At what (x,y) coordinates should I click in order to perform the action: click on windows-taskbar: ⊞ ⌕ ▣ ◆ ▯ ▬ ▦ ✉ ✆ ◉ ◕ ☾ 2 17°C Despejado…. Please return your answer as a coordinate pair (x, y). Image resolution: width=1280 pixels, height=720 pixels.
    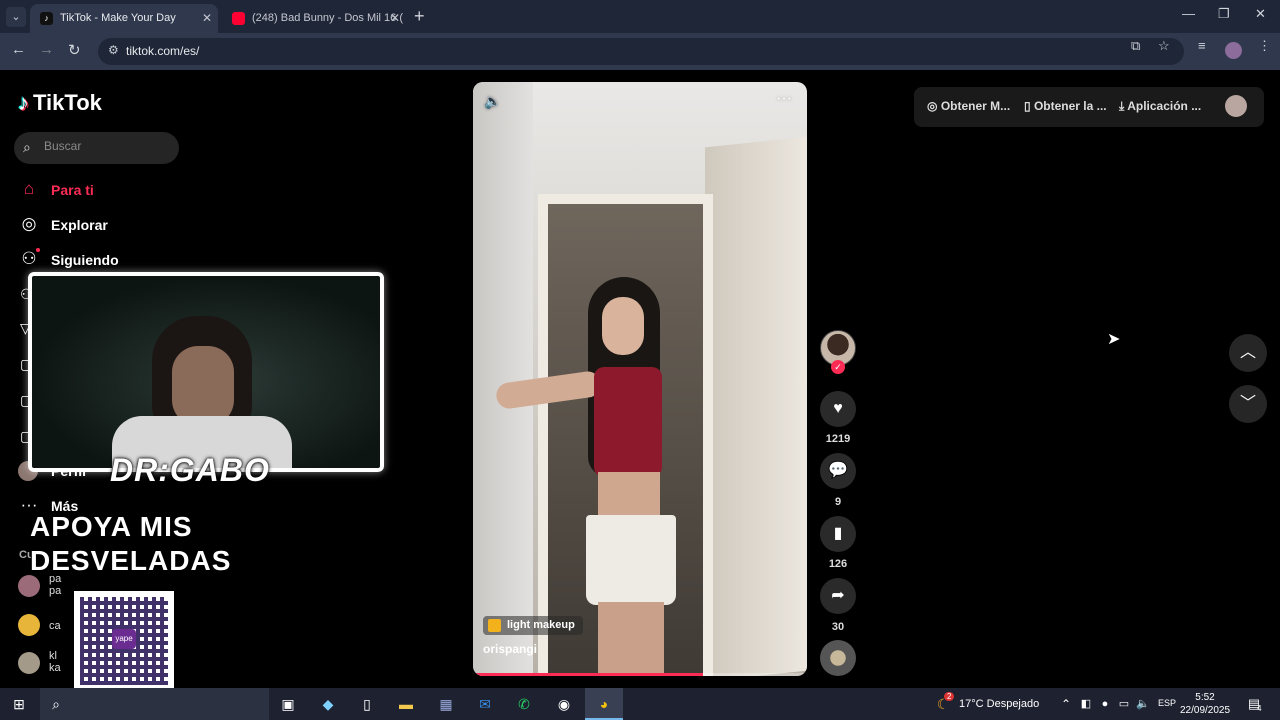
    Looking at the image, I should click on (640, 704).